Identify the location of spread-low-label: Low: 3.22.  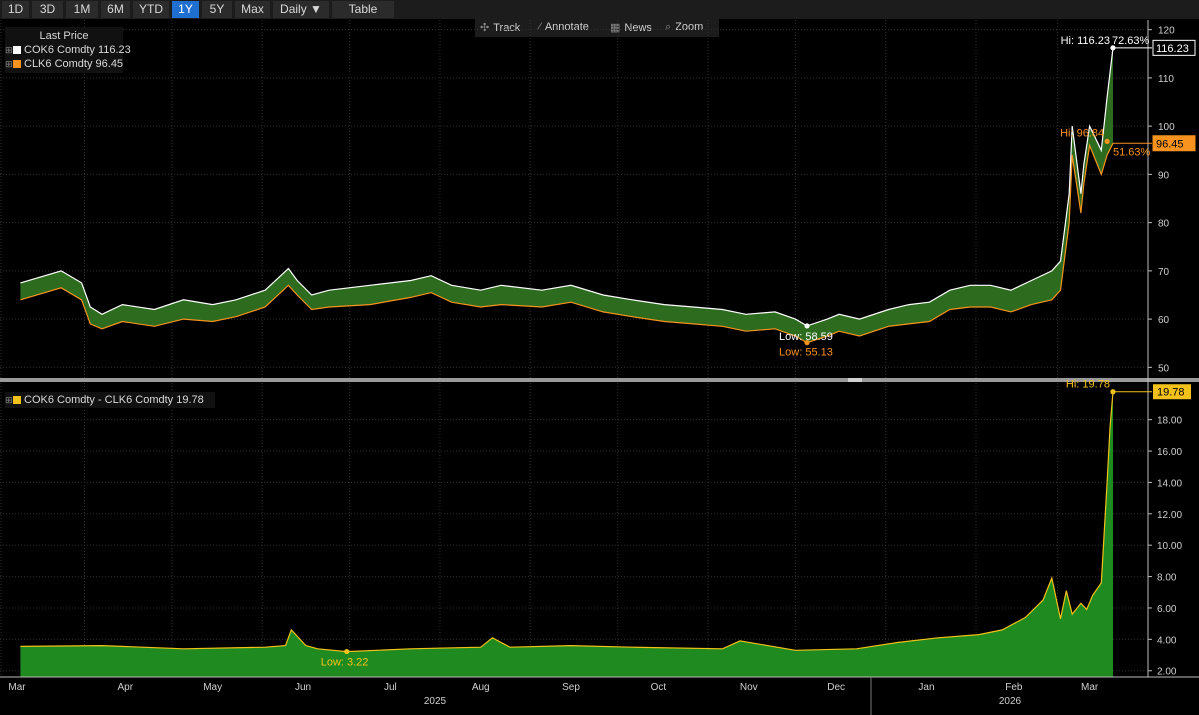
(345, 663).